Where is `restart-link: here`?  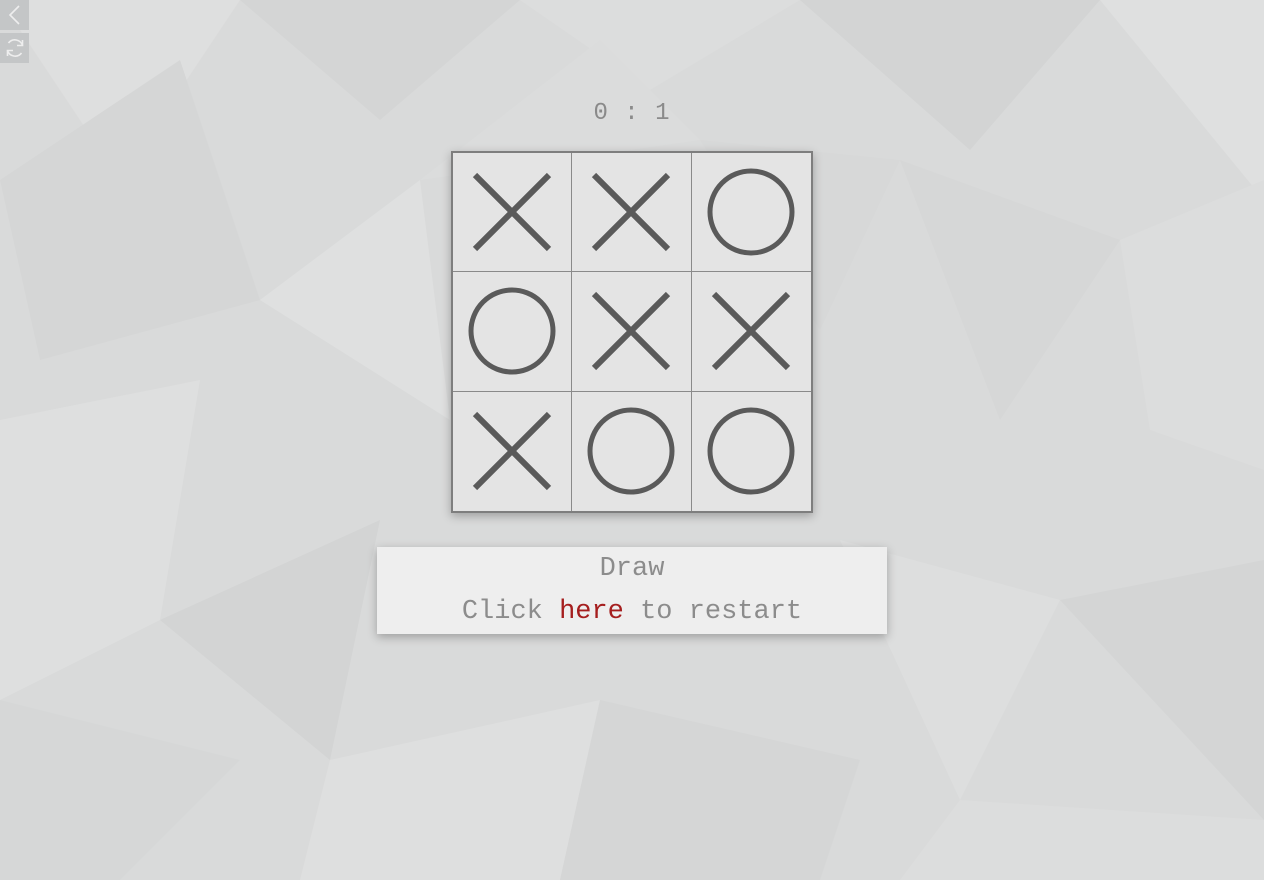 restart-link: here is located at coordinates (591, 612).